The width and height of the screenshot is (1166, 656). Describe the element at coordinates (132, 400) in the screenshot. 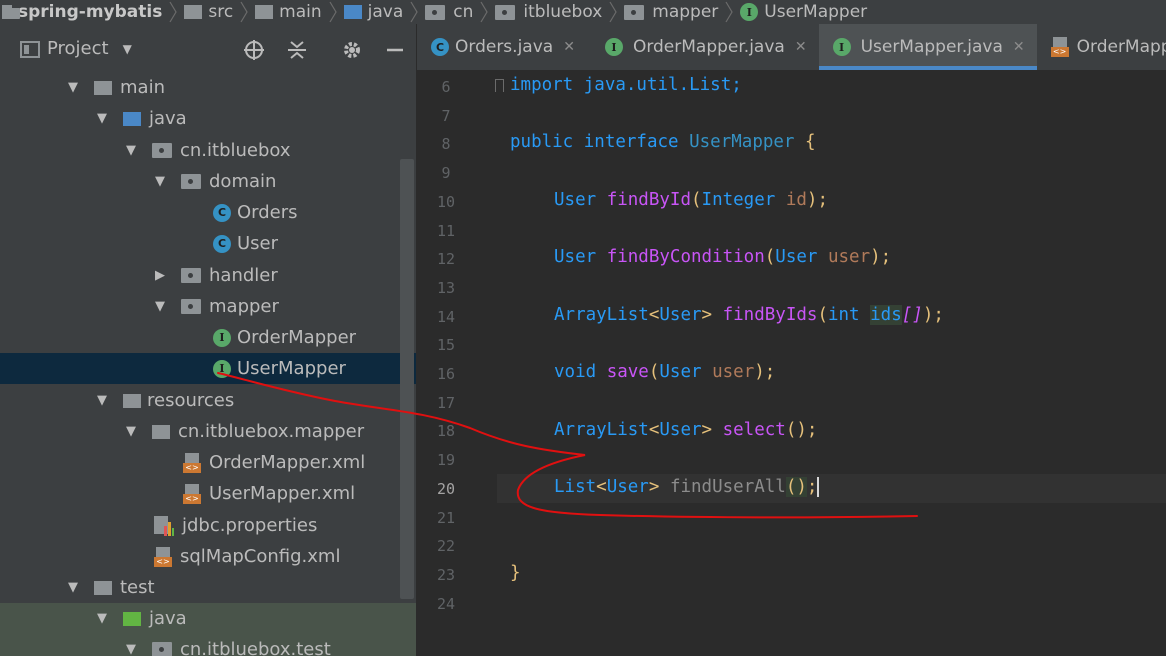

I see `resources-folder-icon` at that location.